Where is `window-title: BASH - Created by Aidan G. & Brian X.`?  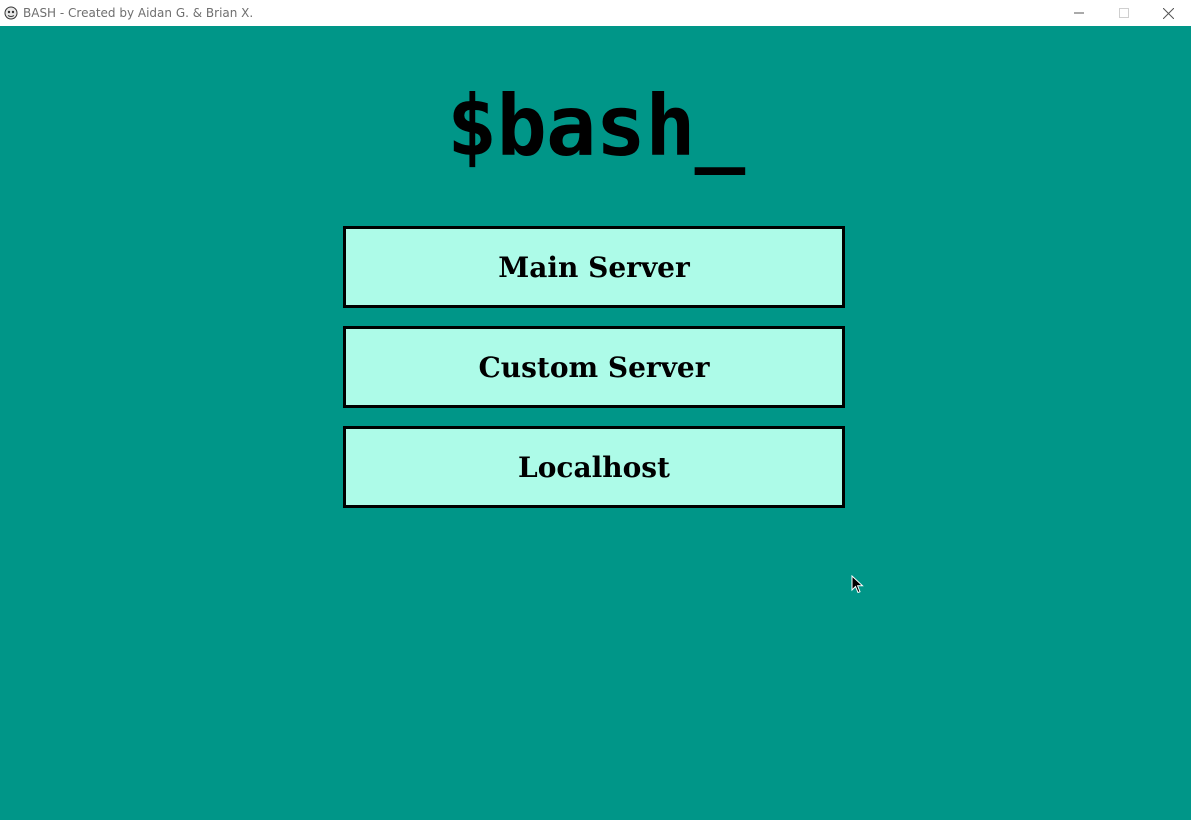
window-title: BASH - Created by Aidan G. & Brian X. is located at coordinates (138, 13).